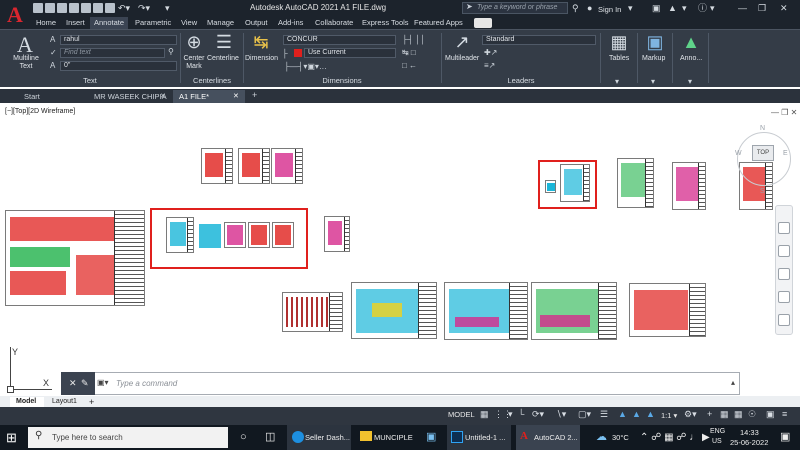  Describe the element at coordinates (655, 42) in the screenshot. I see `markup-icon: ▣` at that location.